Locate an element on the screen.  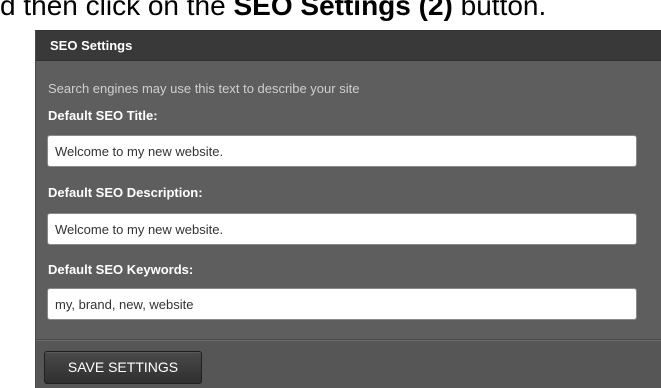
panel-footer: SAVE SETTINGS is located at coordinates (348, 364).